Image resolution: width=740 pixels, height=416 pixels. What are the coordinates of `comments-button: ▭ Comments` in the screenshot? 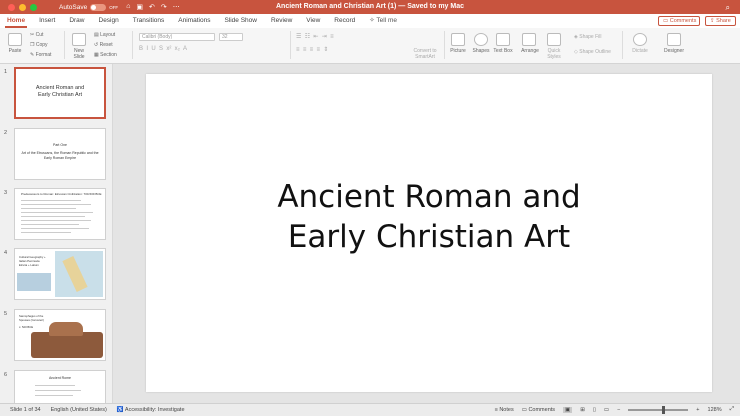 It's located at (679, 21).